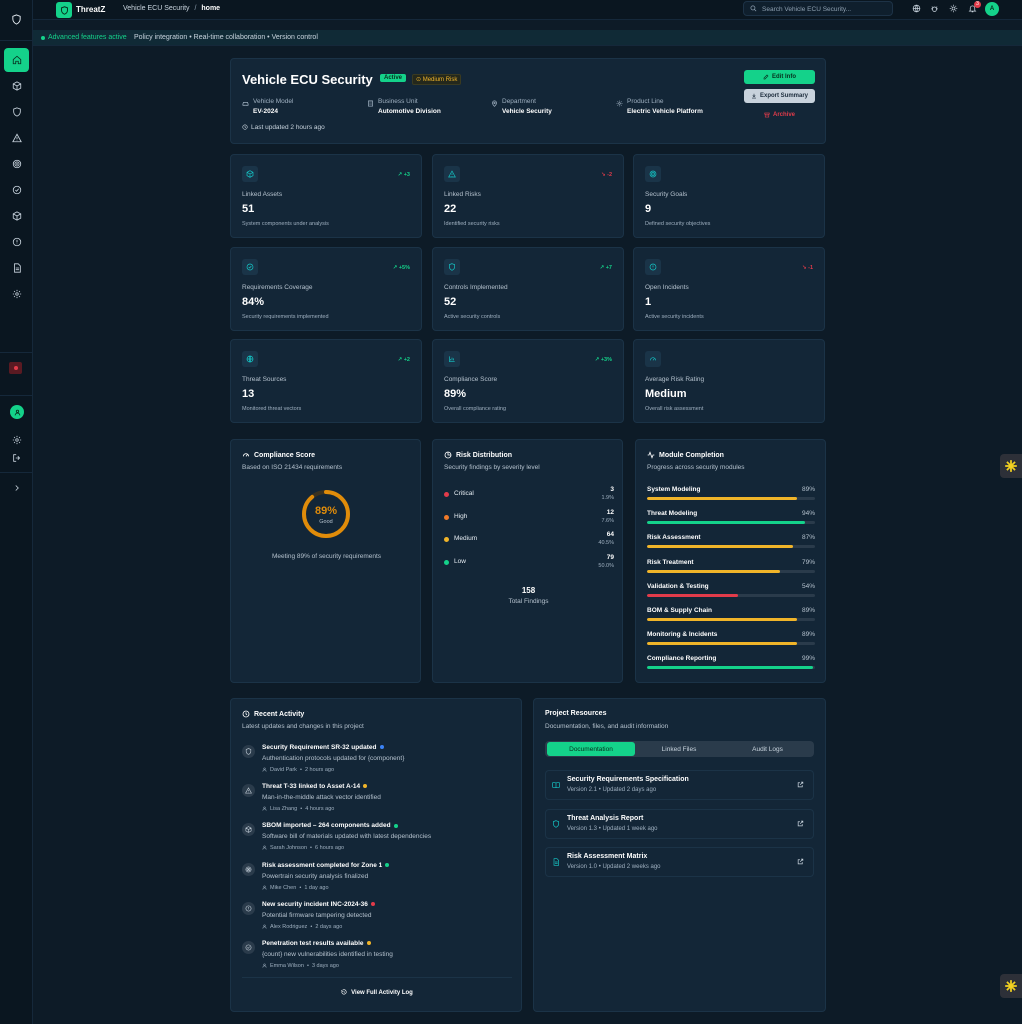 The image size is (1022, 1024). What do you see at coordinates (313, 943) in the screenshot?
I see `activity-title-text: Penetration test results available` at bounding box center [313, 943].